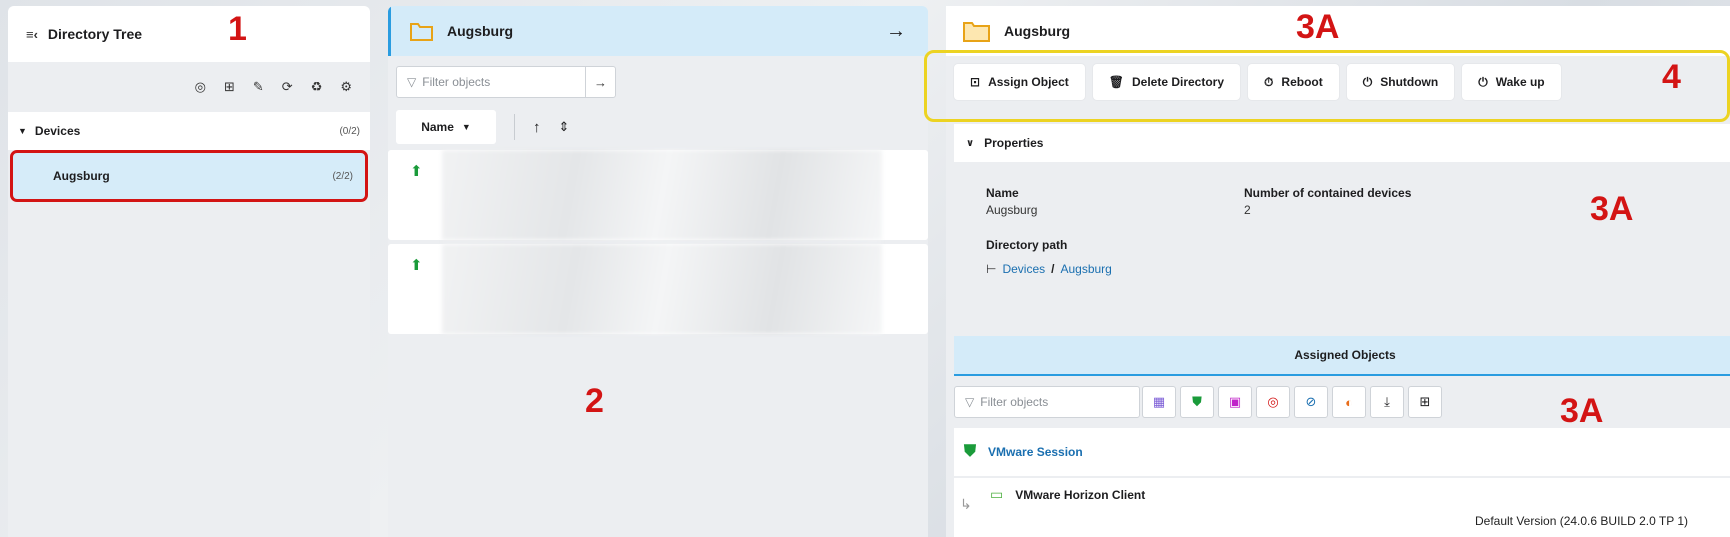  I want to click on cert-filter-icon: ◎, so click(1273, 402).